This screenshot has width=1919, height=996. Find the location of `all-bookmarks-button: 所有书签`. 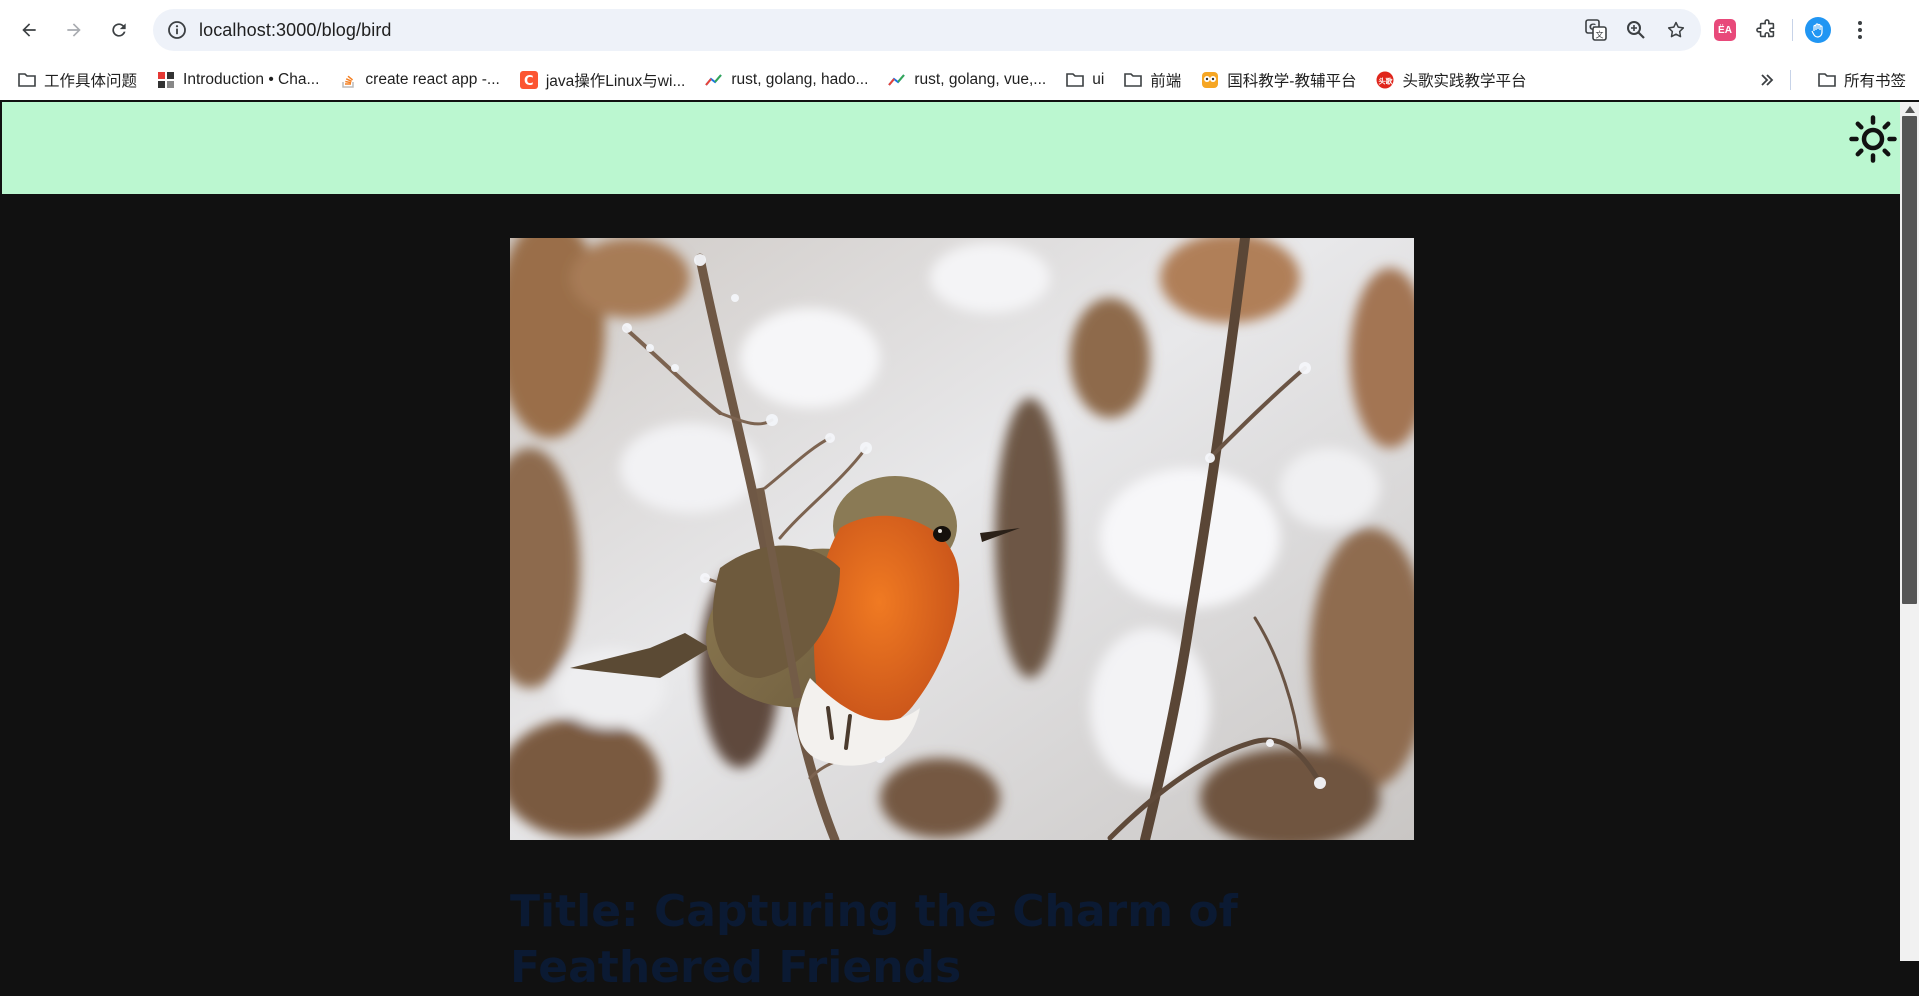

all-bookmarks-button: 所有书签 is located at coordinates (1862, 80).